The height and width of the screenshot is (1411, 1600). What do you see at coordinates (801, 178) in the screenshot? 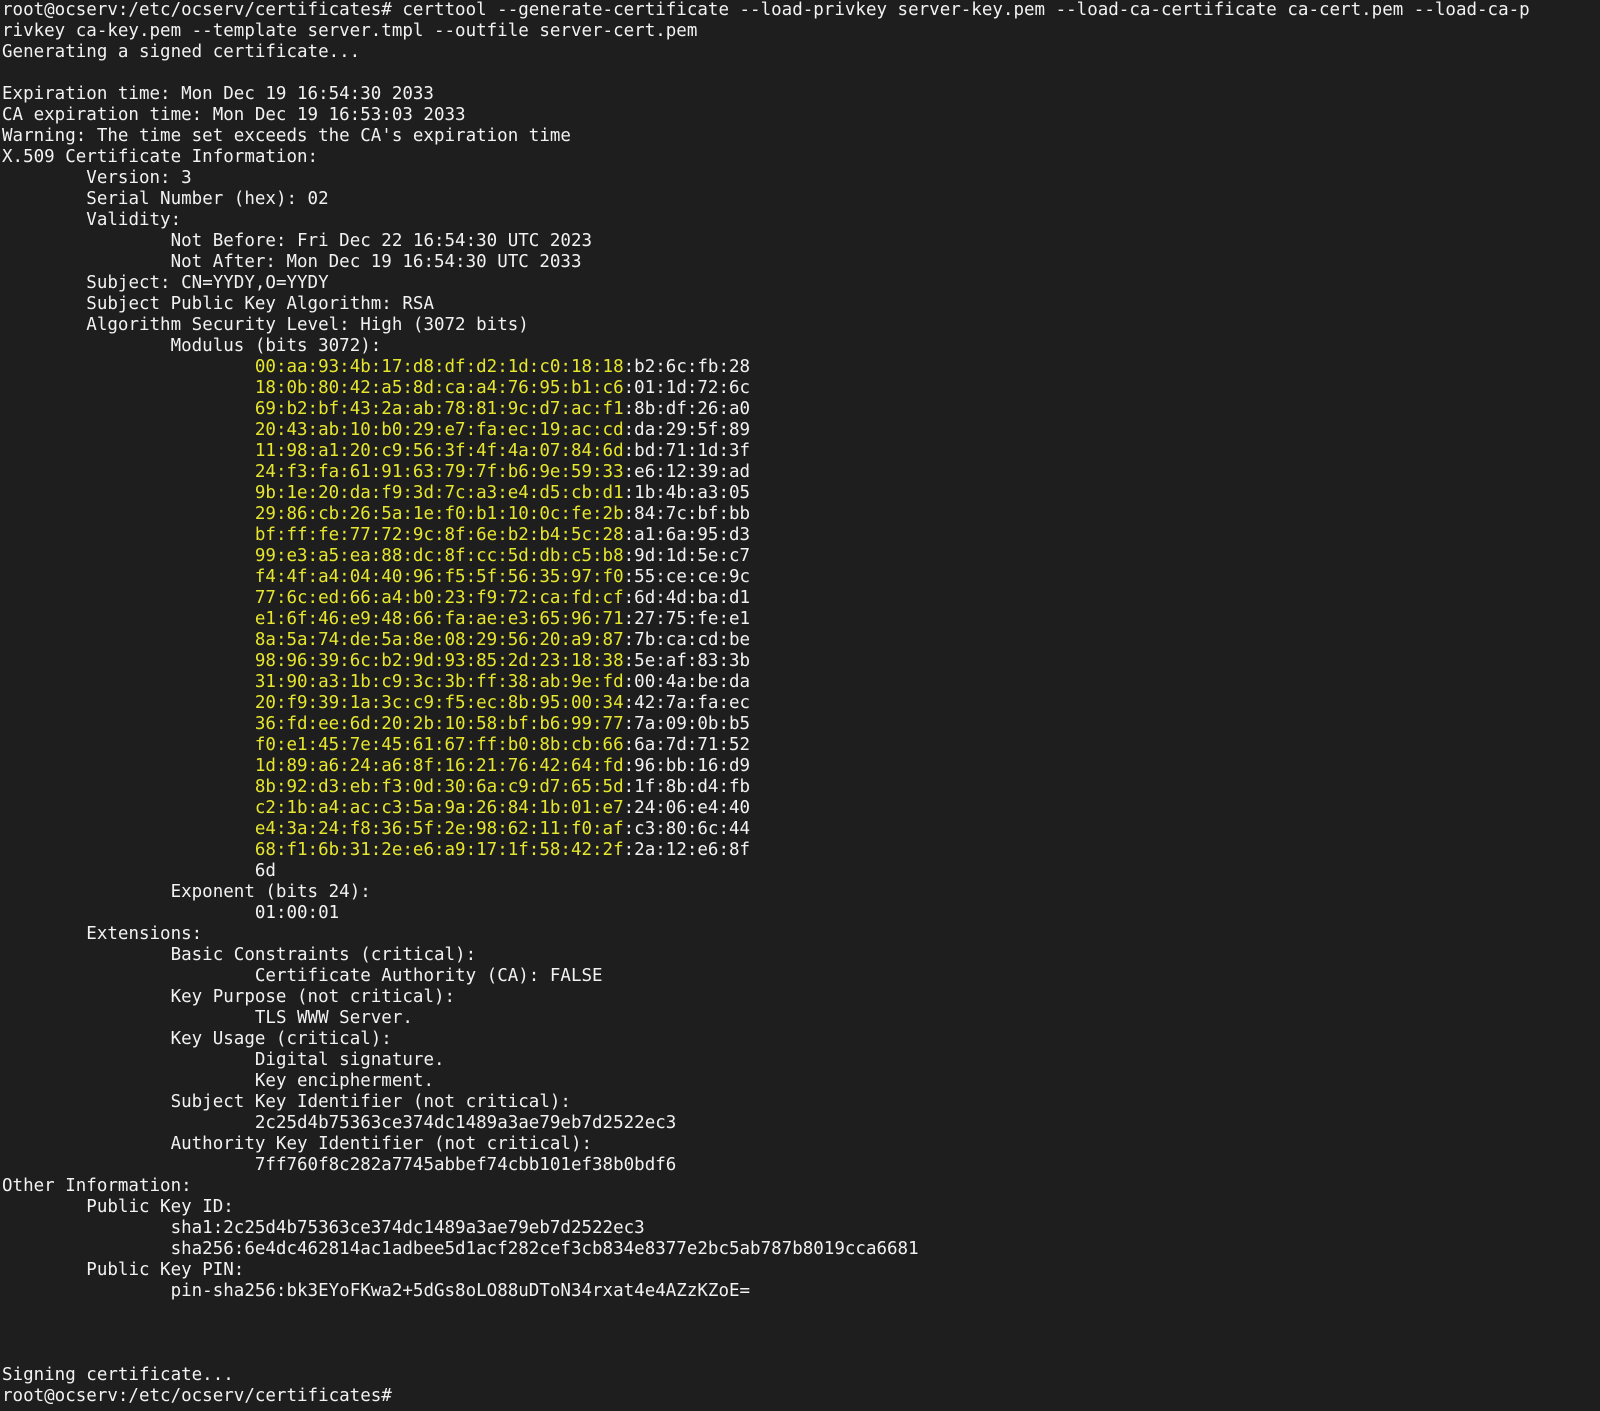
I see `terminal-line: Version: 3` at bounding box center [801, 178].